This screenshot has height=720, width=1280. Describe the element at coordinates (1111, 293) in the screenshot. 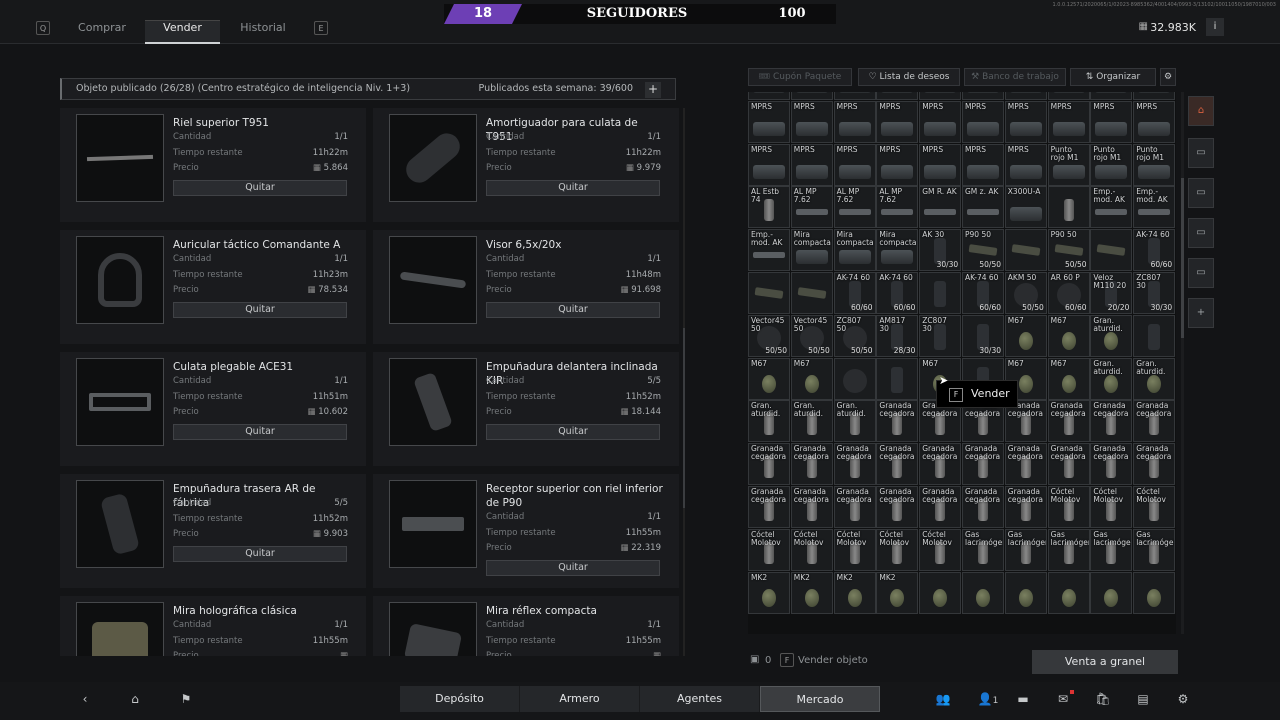

I see `inventory-slot: Veloz M110 20 20/20` at that location.